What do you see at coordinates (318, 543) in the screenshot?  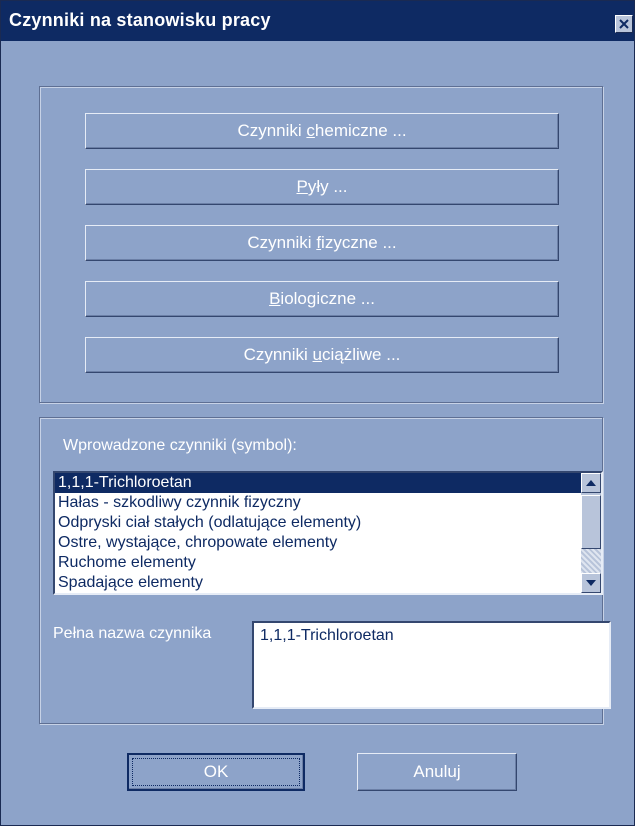 I see `list-item: Ostre, wystające, chropowate elementy` at bounding box center [318, 543].